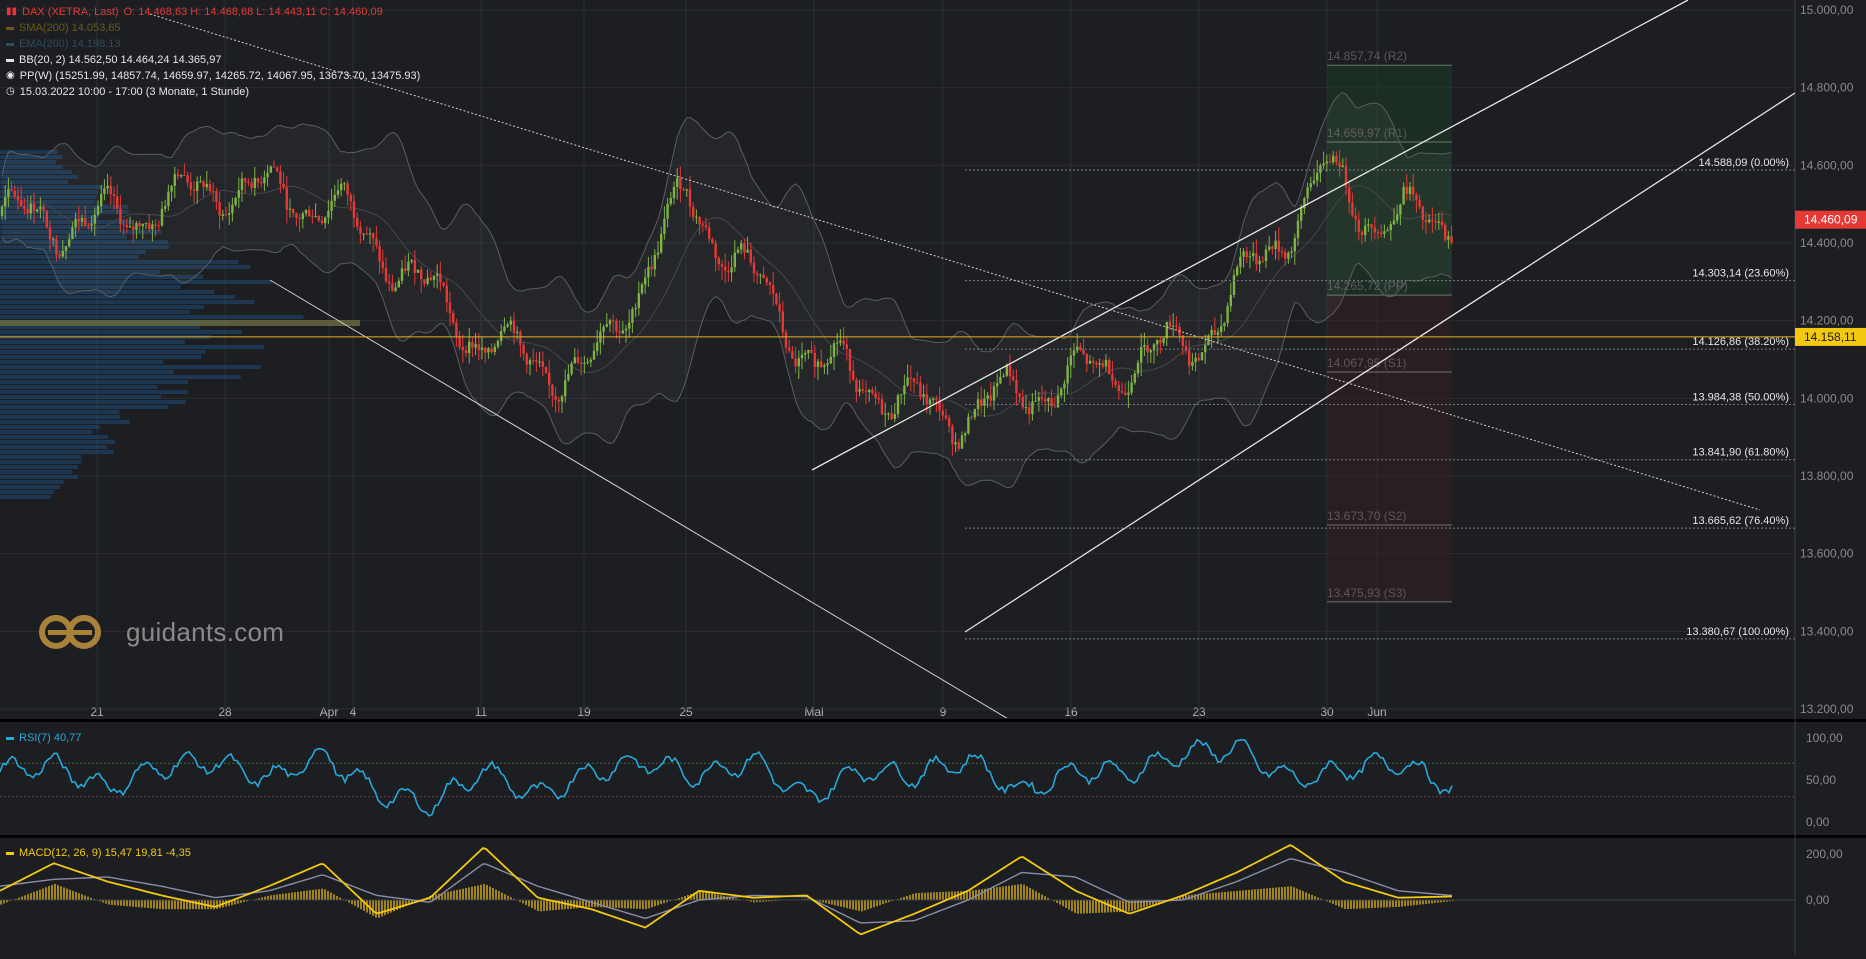  Describe the element at coordinates (97, 712) in the screenshot. I see `x-tick-label: 21` at that location.